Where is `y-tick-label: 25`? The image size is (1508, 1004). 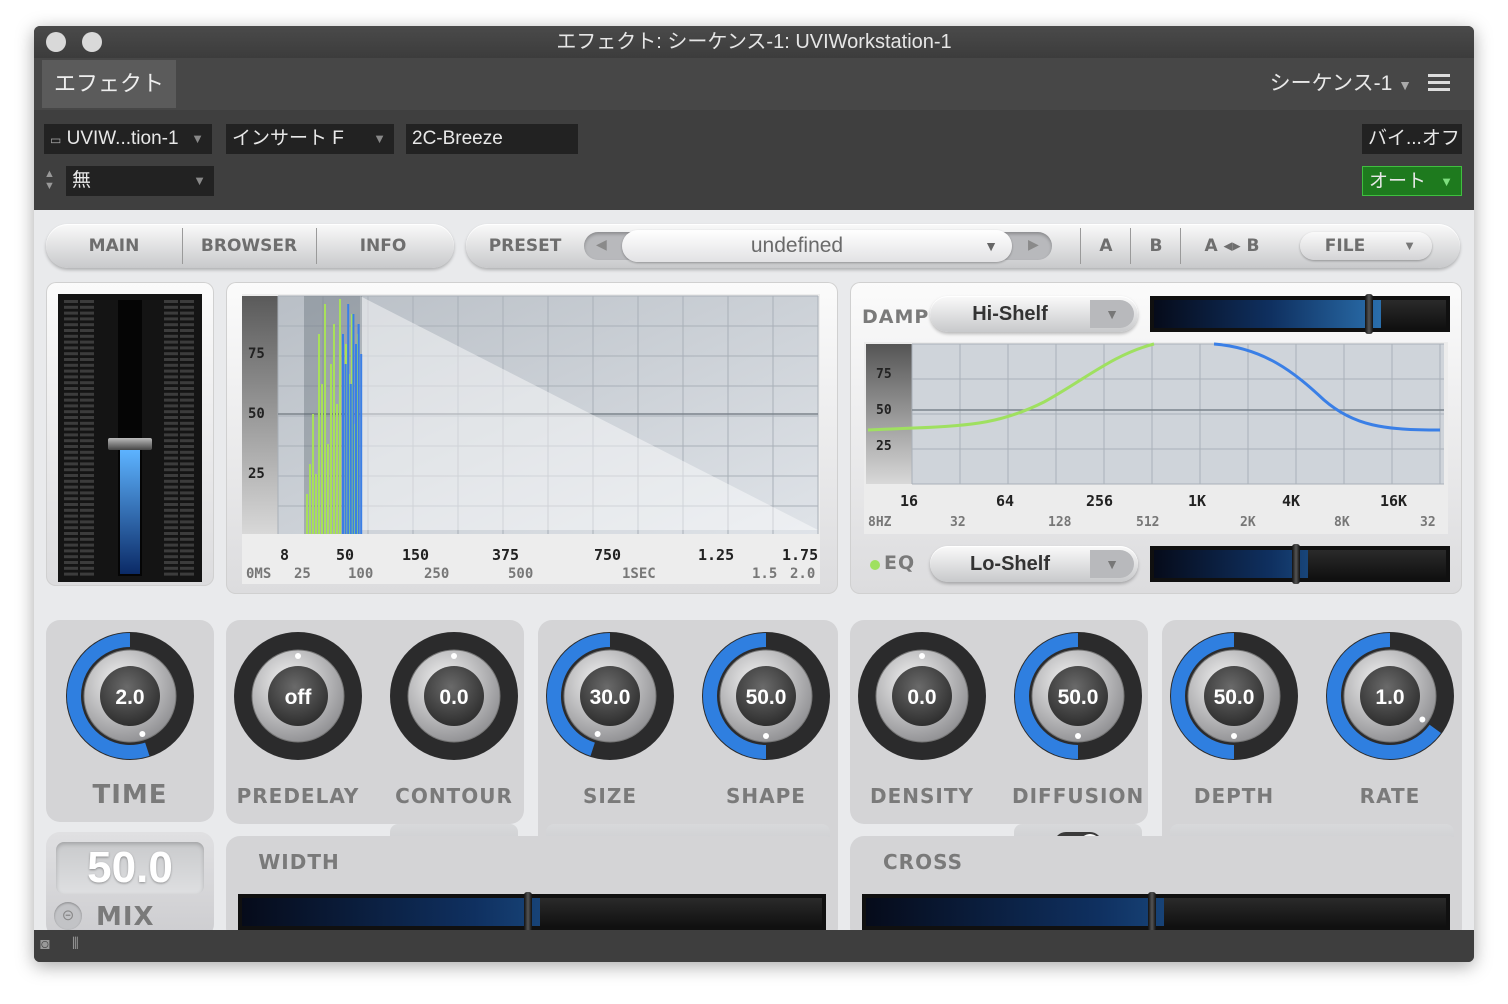 y-tick-label: 25 is located at coordinates (884, 446).